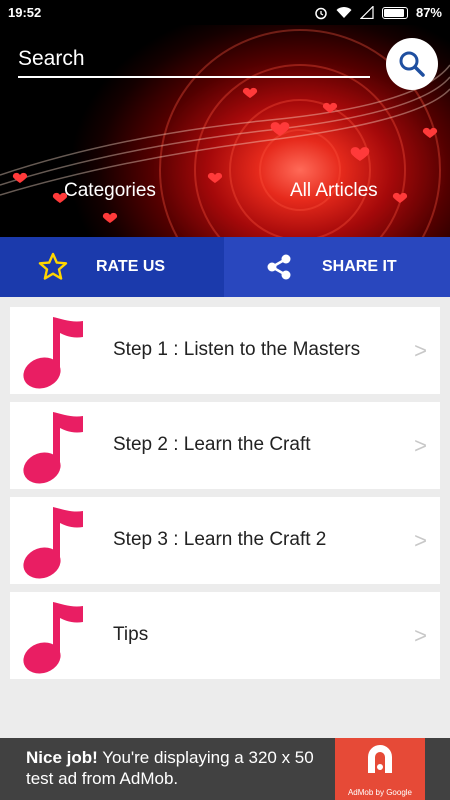 This screenshot has width=450, height=800. I want to click on search-input: Search, so click(51, 59).